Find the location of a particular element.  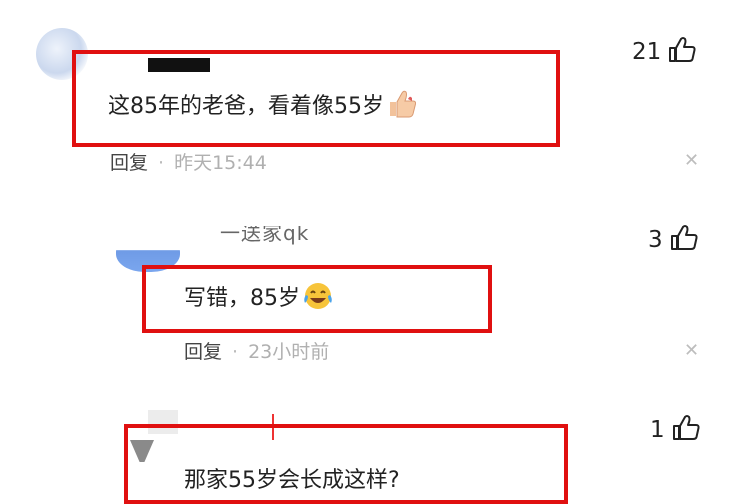

comment-text-content: 那家55岁会长成这样? is located at coordinates (292, 480).